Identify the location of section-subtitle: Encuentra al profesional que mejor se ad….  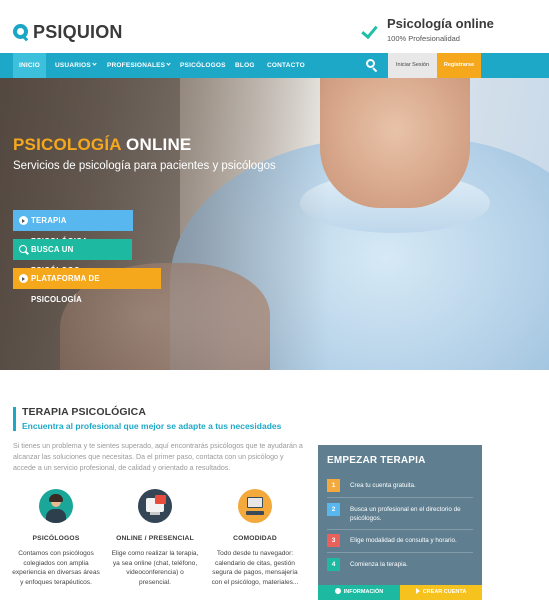
(152, 426).